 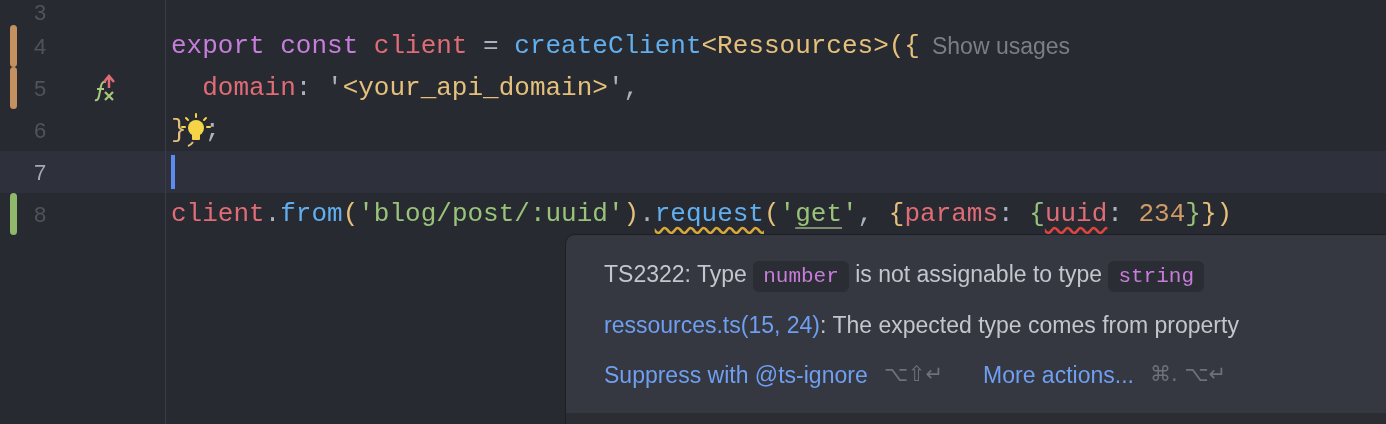 I want to click on code-text: ;, so click(x=212, y=130).